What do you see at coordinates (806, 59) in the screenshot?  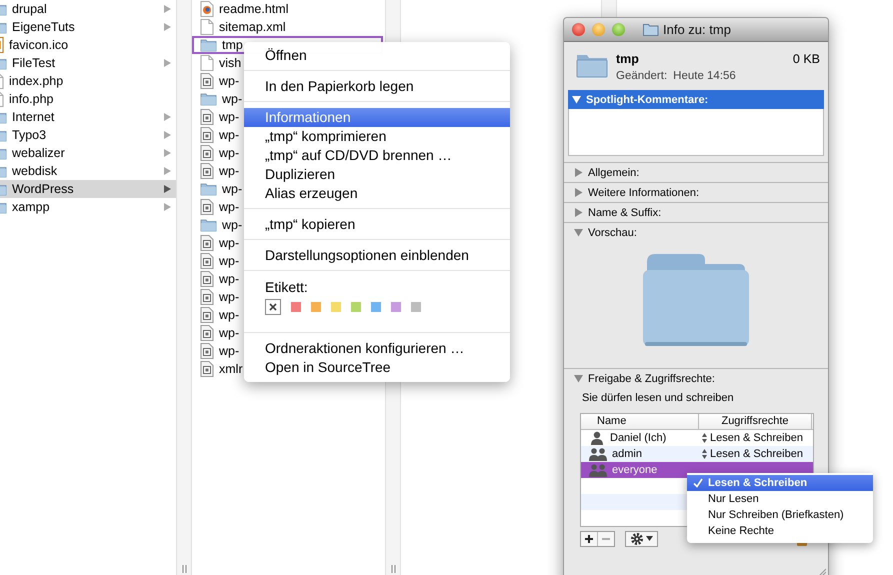 I see `file-size: 0 KB` at bounding box center [806, 59].